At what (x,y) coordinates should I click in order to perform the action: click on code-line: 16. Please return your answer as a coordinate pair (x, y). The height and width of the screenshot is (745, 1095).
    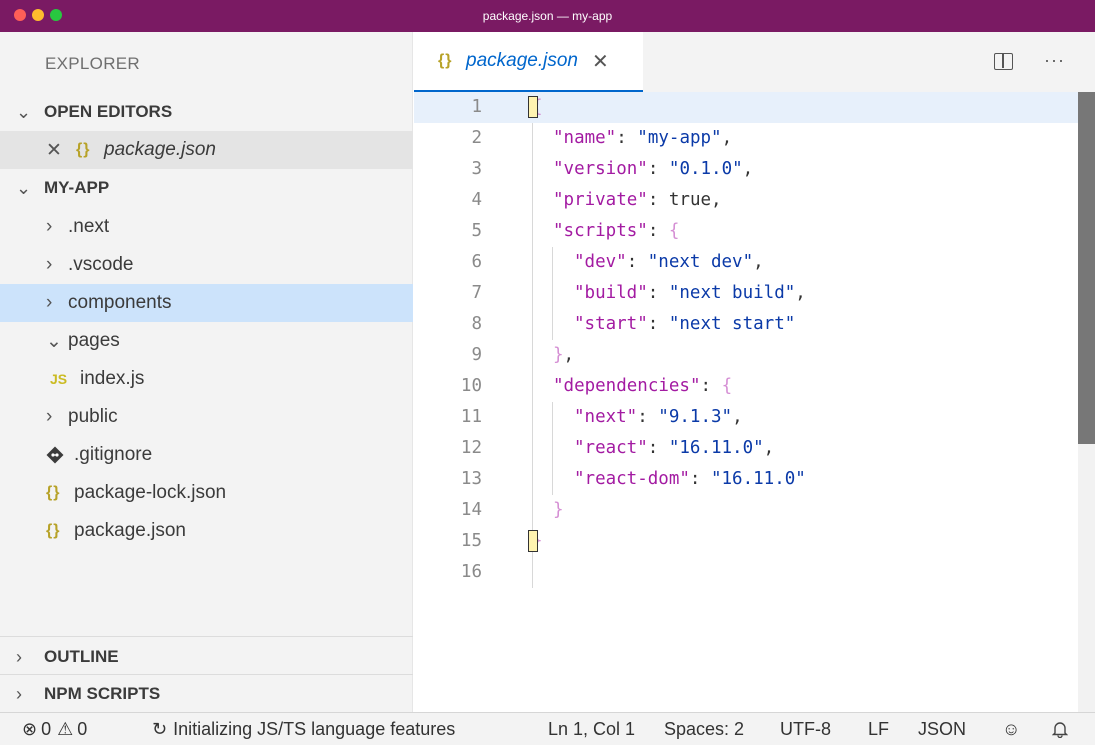
    Looking at the image, I should click on (746, 572).